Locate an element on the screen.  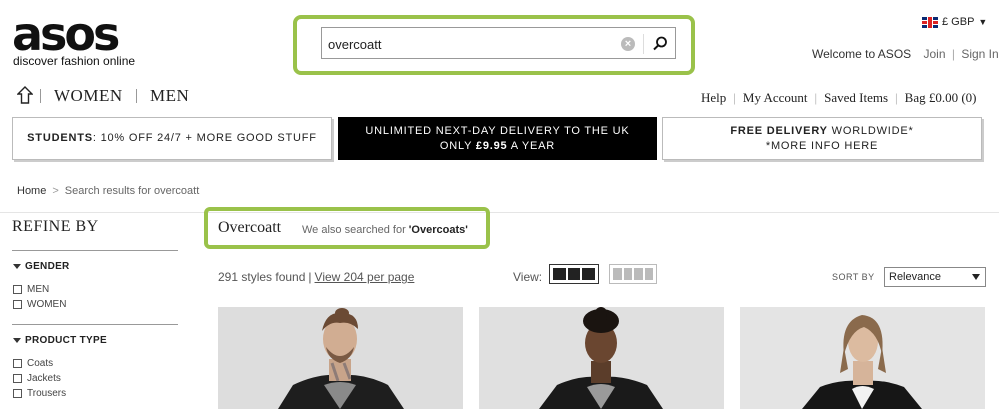
filter-option-label: WOMEN is located at coordinates (47, 304).